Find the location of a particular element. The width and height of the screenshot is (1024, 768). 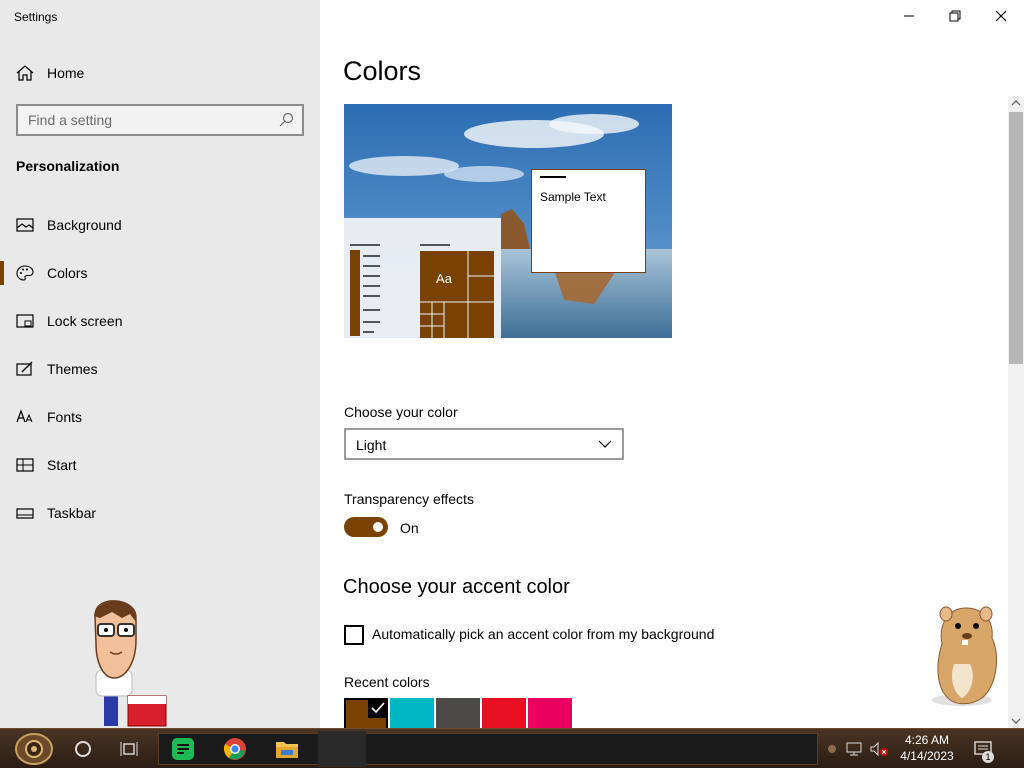

volume-tray-button is located at coordinates (879, 749).